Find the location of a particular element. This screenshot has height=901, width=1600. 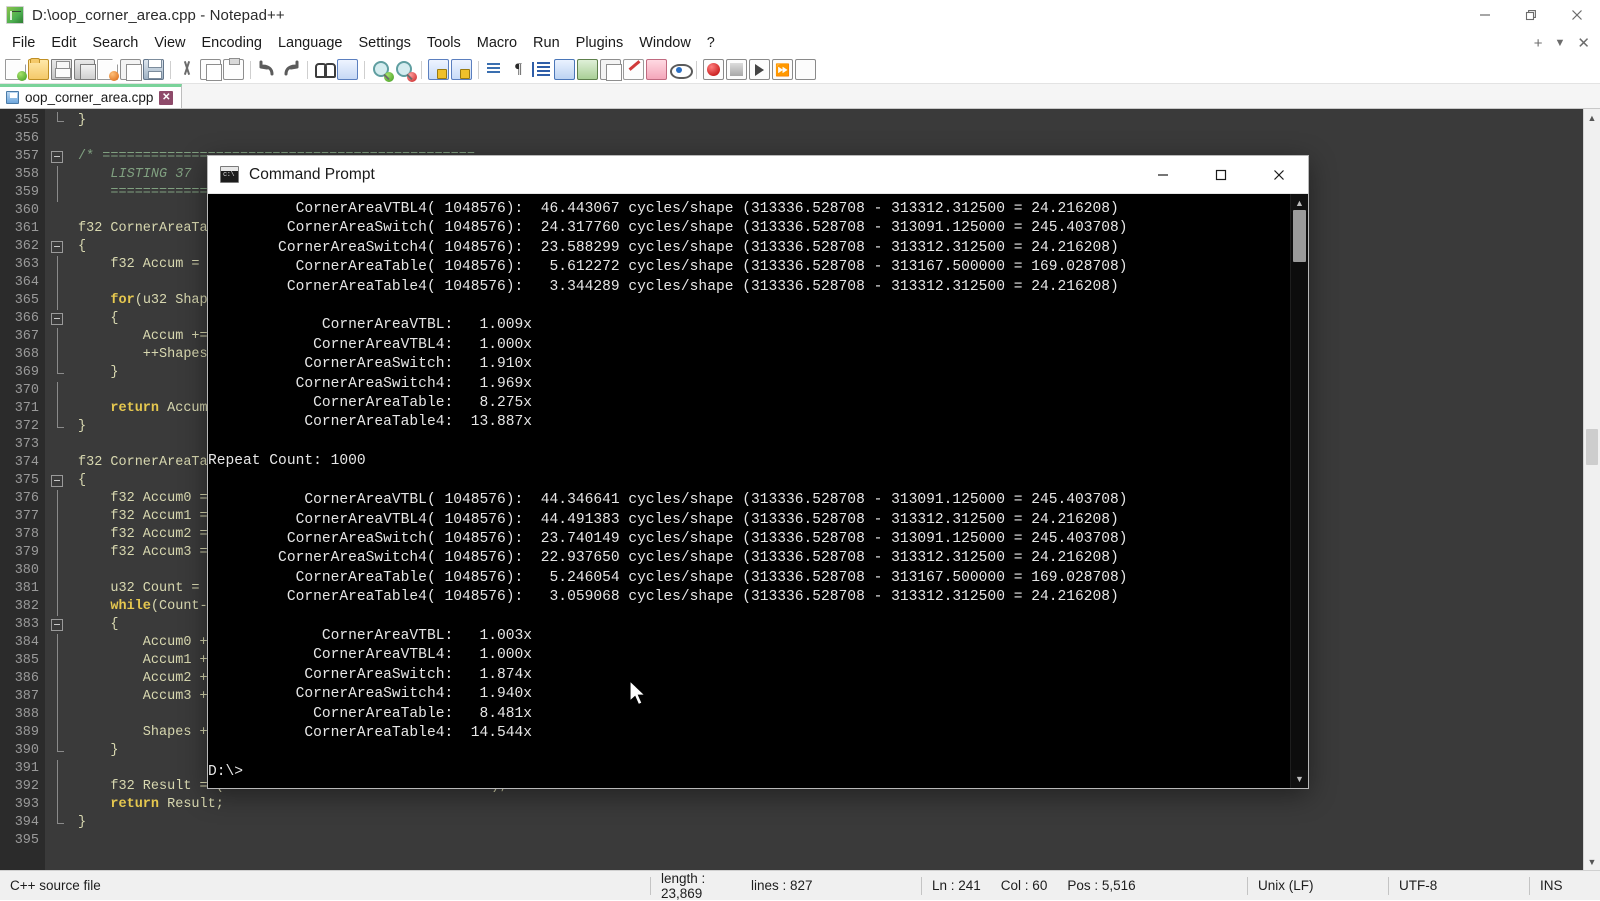

code-line: return Result; is located at coordinates (830, 805).